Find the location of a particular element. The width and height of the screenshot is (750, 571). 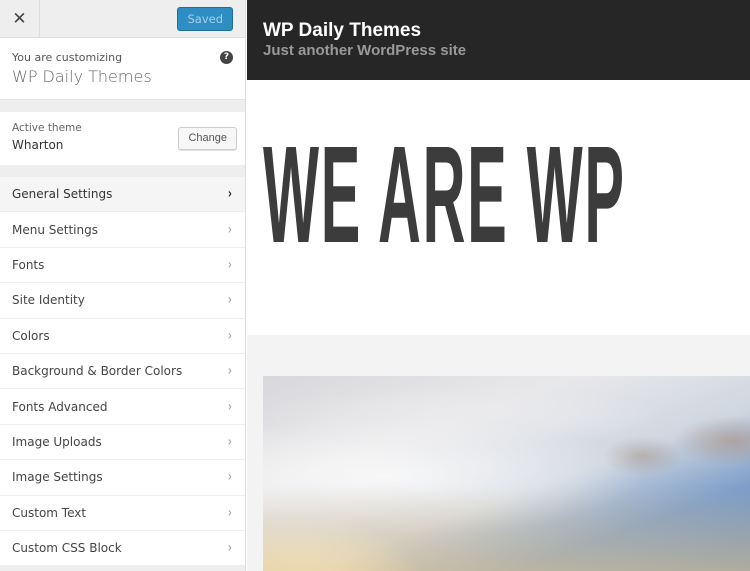

section-image-uploads: Image Uploads › is located at coordinates (122, 442).